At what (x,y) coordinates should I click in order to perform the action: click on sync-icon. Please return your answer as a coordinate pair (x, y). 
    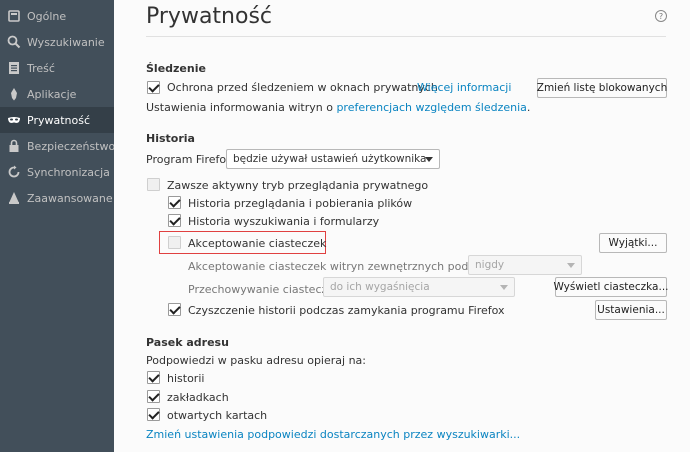
    Looking at the image, I should click on (14, 172).